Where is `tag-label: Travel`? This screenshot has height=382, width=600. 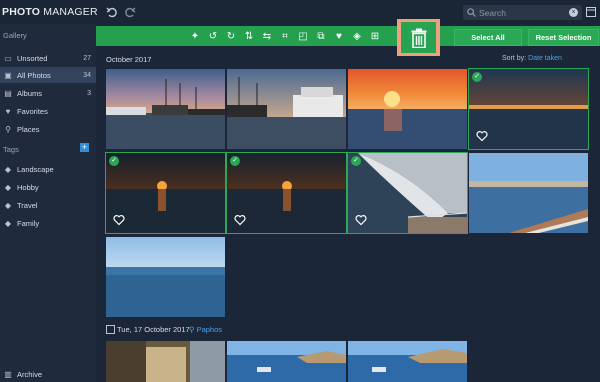
tag-label: Travel is located at coordinates (27, 205).